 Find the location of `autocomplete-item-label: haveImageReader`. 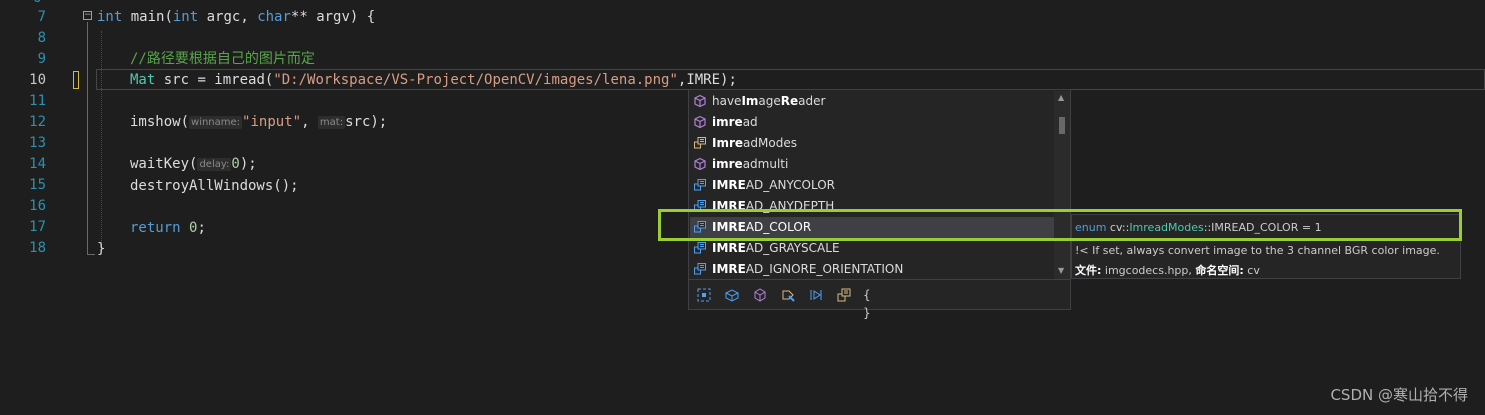

autocomplete-item-label: haveImageReader is located at coordinates (769, 101).